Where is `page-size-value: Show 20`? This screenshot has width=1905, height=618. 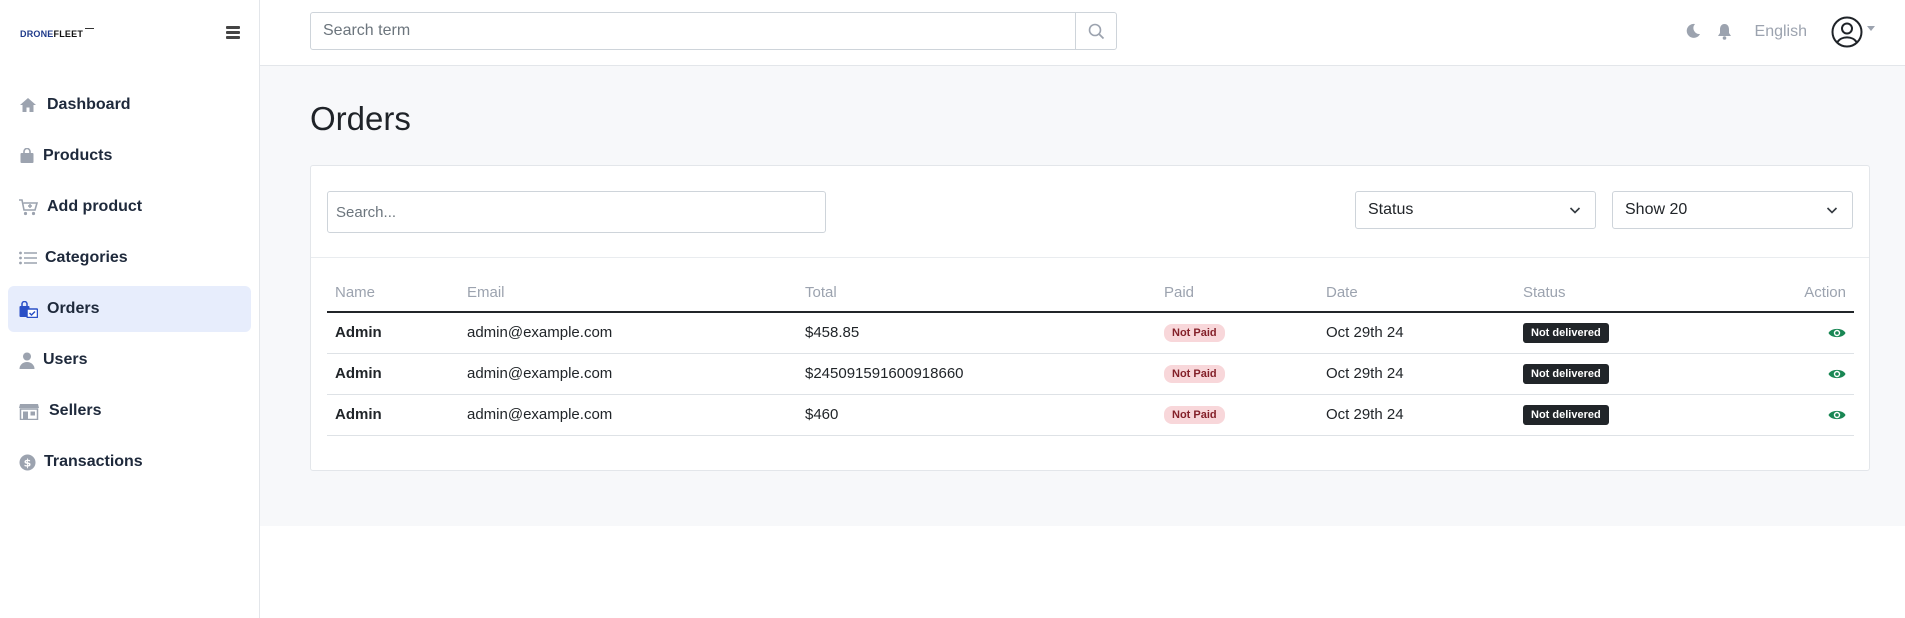 page-size-value: Show 20 is located at coordinates (1656, 209).